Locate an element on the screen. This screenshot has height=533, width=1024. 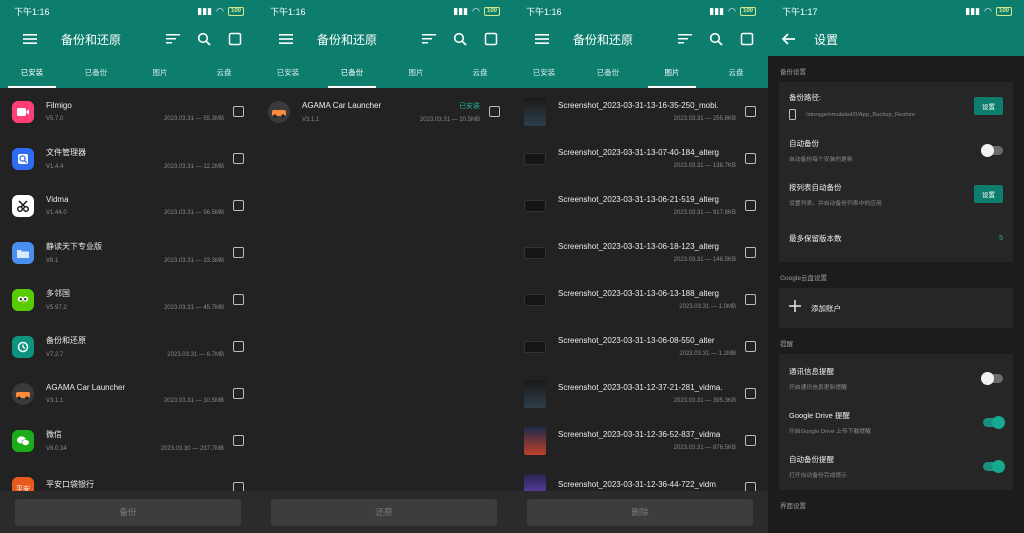
list-item: 文件管理器 V1.4.4 2023.03.31 — 12.2MB is located at coordinates (128, 158).